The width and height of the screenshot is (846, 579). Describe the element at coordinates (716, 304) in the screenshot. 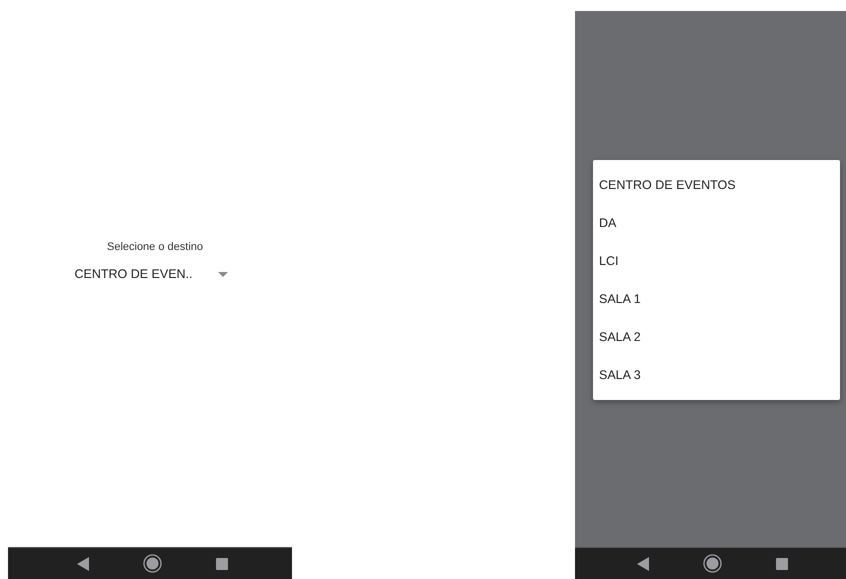

I see `menu-option: SALA 1` at that location.